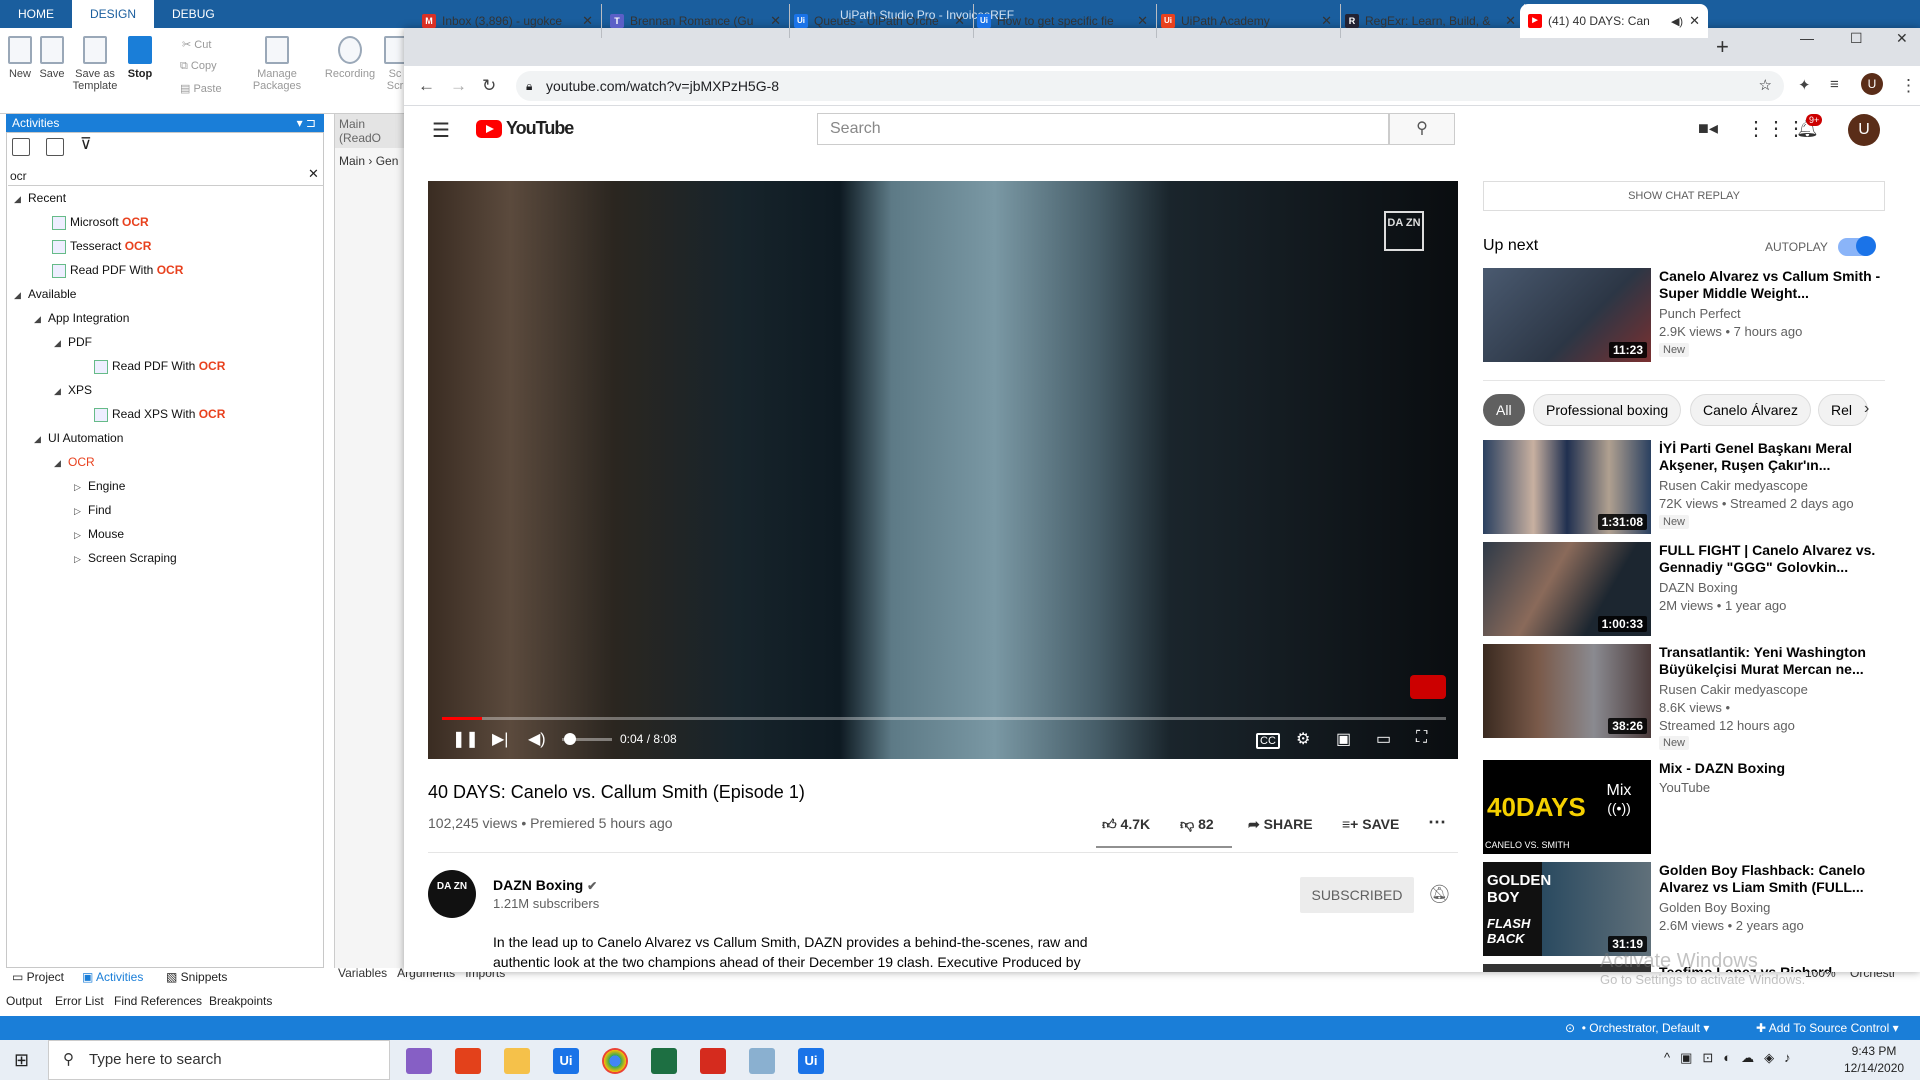 The image size is (1920, 1080). I want to click on save-as-template-button: Save as Template, so click(95, 64).